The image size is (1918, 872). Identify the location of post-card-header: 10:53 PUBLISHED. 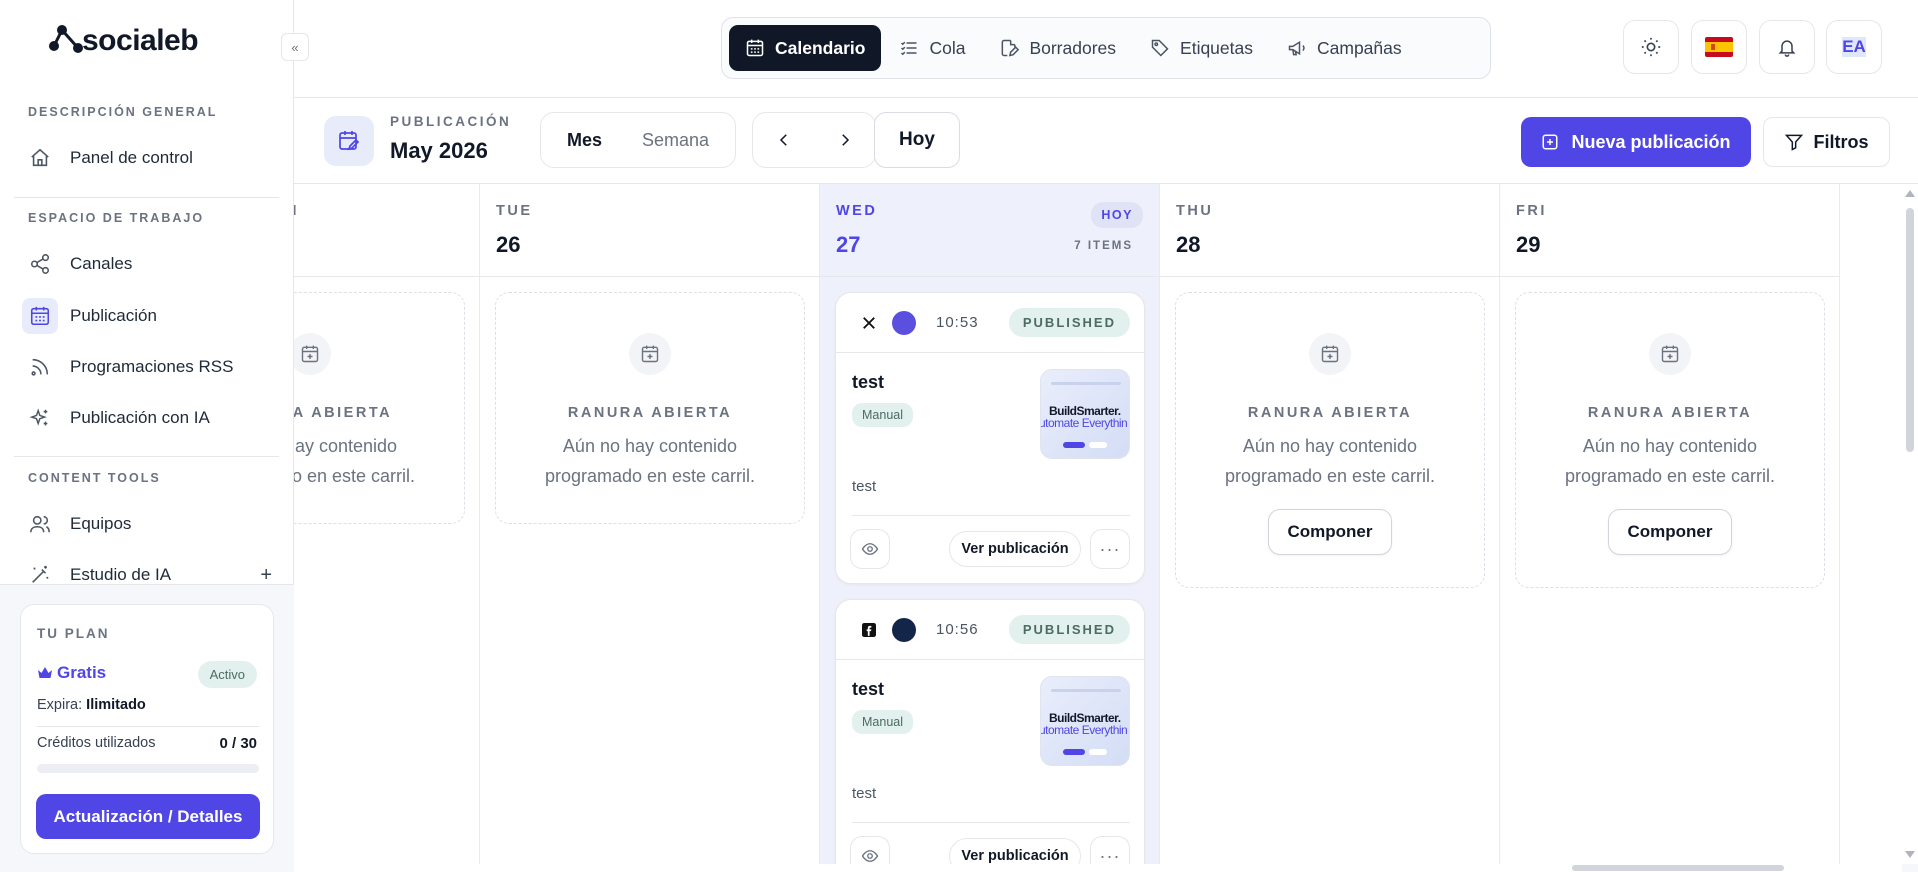
(990, 323).